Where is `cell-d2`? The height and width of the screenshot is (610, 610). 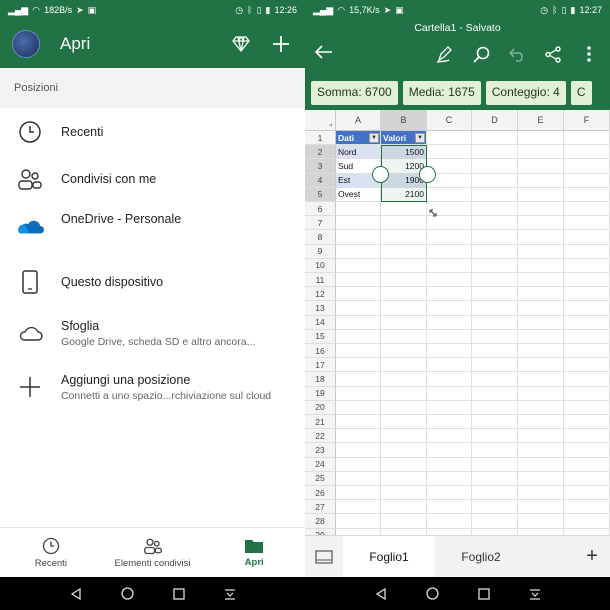
cell-d2 is located at coordinates (495, 152).